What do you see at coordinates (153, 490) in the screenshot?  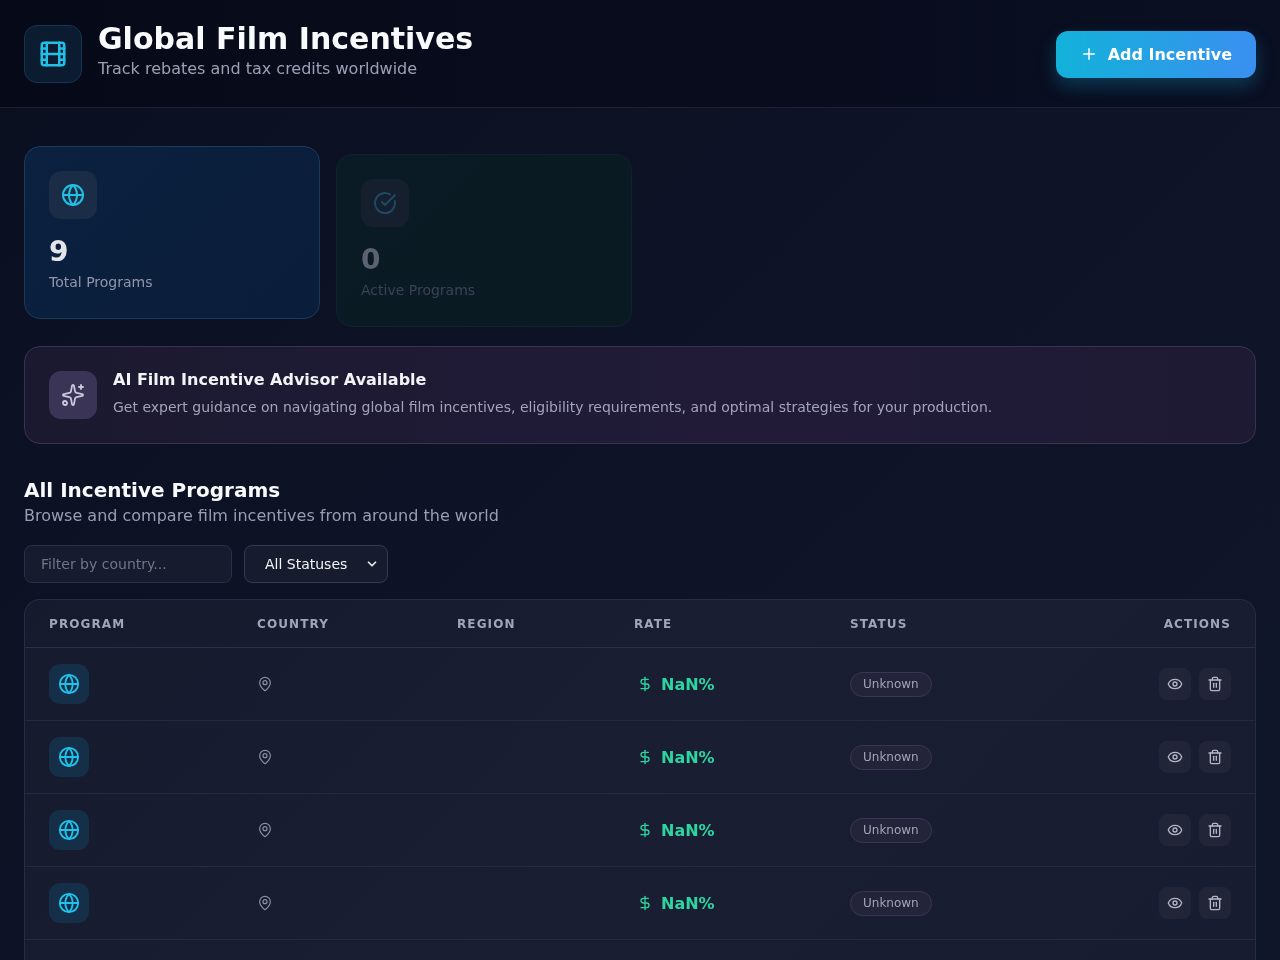 I see `section-title: All Incentive Programs` at bounding box center [153, 490].